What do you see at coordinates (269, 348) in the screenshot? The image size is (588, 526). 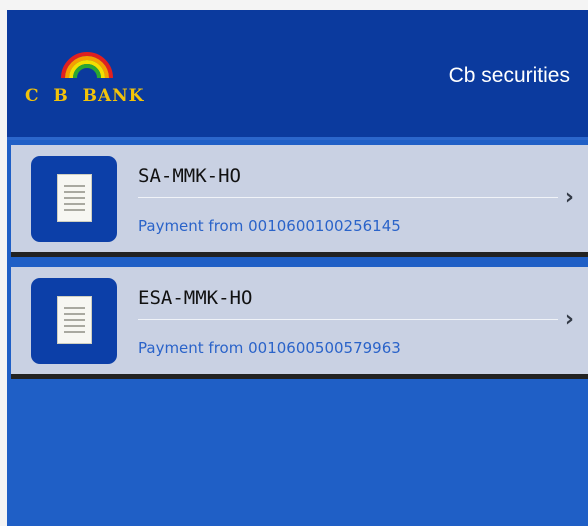 I see `item-subtitle: Payment from 0010600500579963` at bounding box center [269, 348].